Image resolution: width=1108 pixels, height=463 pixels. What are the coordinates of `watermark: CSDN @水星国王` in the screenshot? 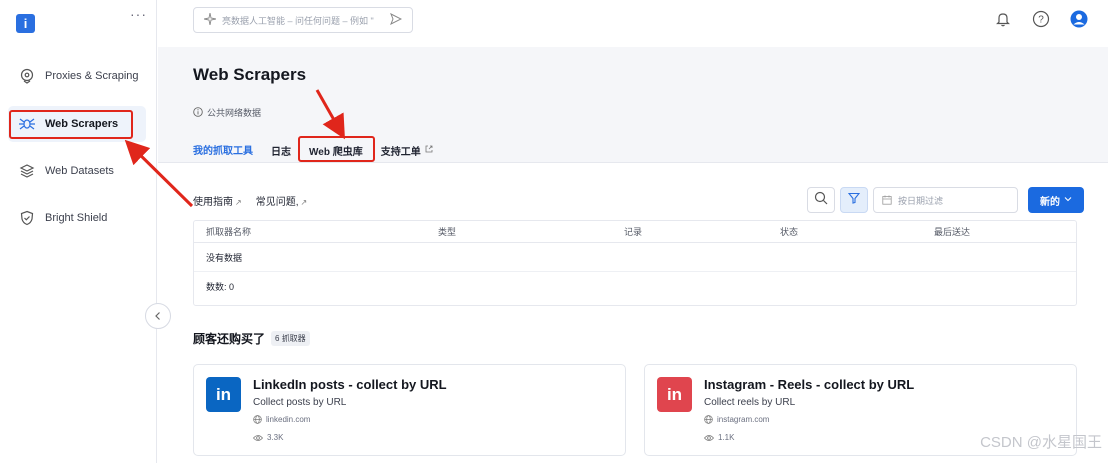 It's located at (1041, 442).